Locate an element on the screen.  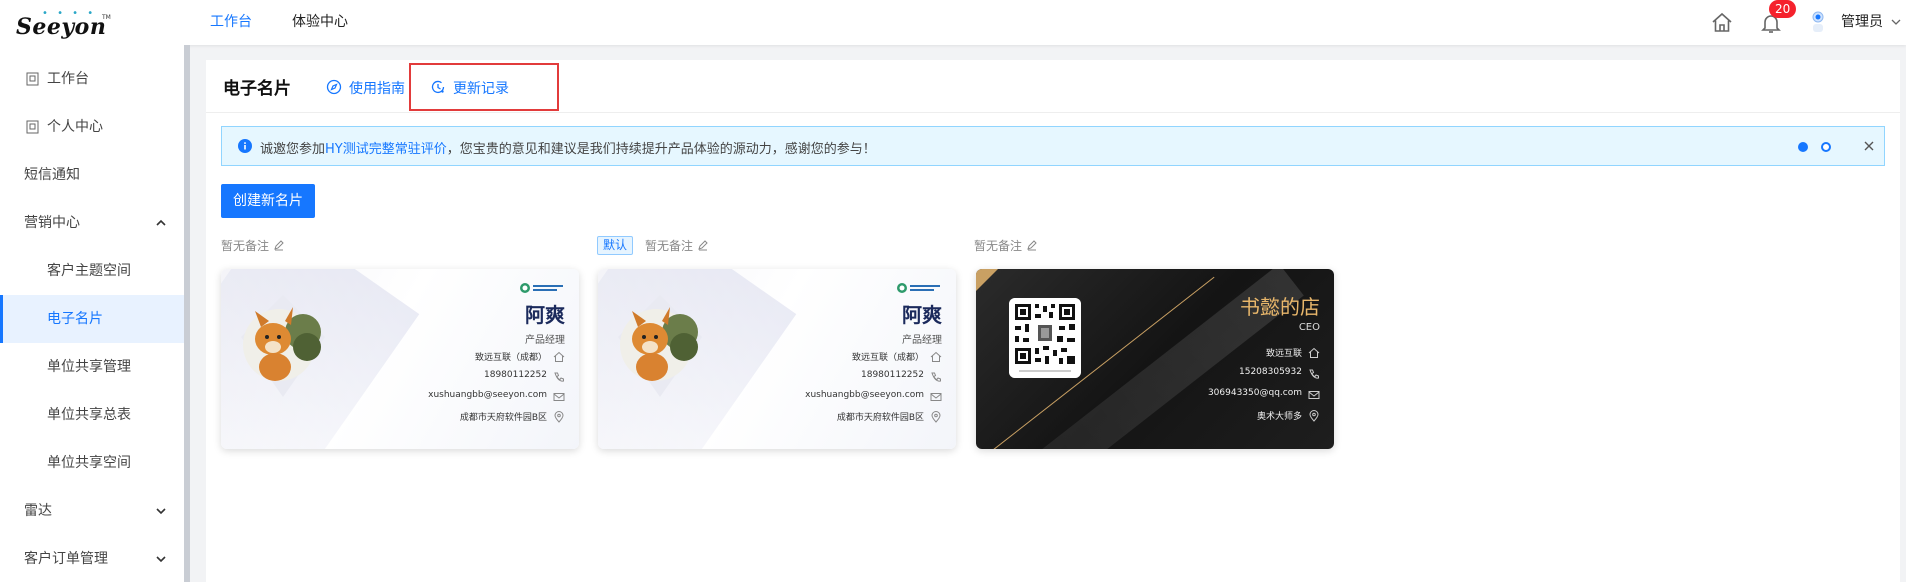
create-card-button: 创建新名片 is located at coordinates (268, 201).